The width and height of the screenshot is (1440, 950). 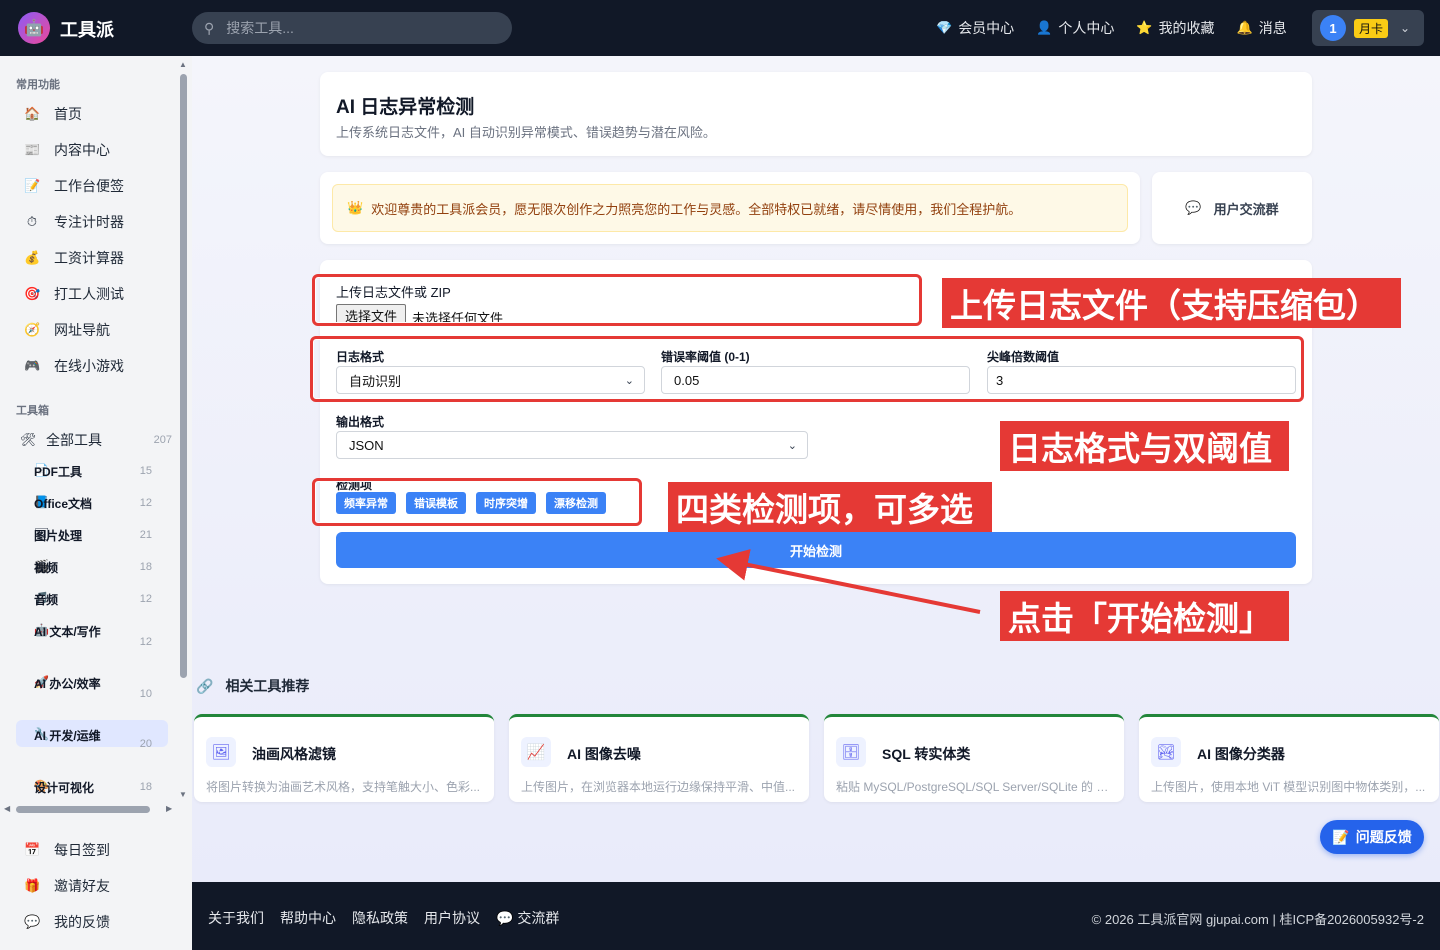 What do you see at coordinates (89, 366) in the screenshot?
I see `sidebar-item-label: 在线小游戏` at bounding box center [89, 366].